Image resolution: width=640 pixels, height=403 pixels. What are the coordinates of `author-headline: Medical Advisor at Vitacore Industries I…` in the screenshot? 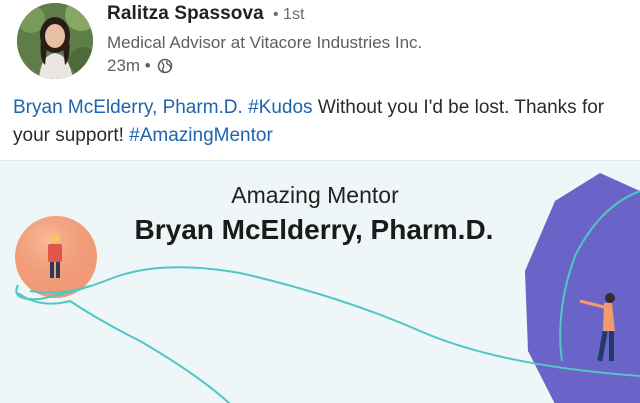 It's located at (265, 42).